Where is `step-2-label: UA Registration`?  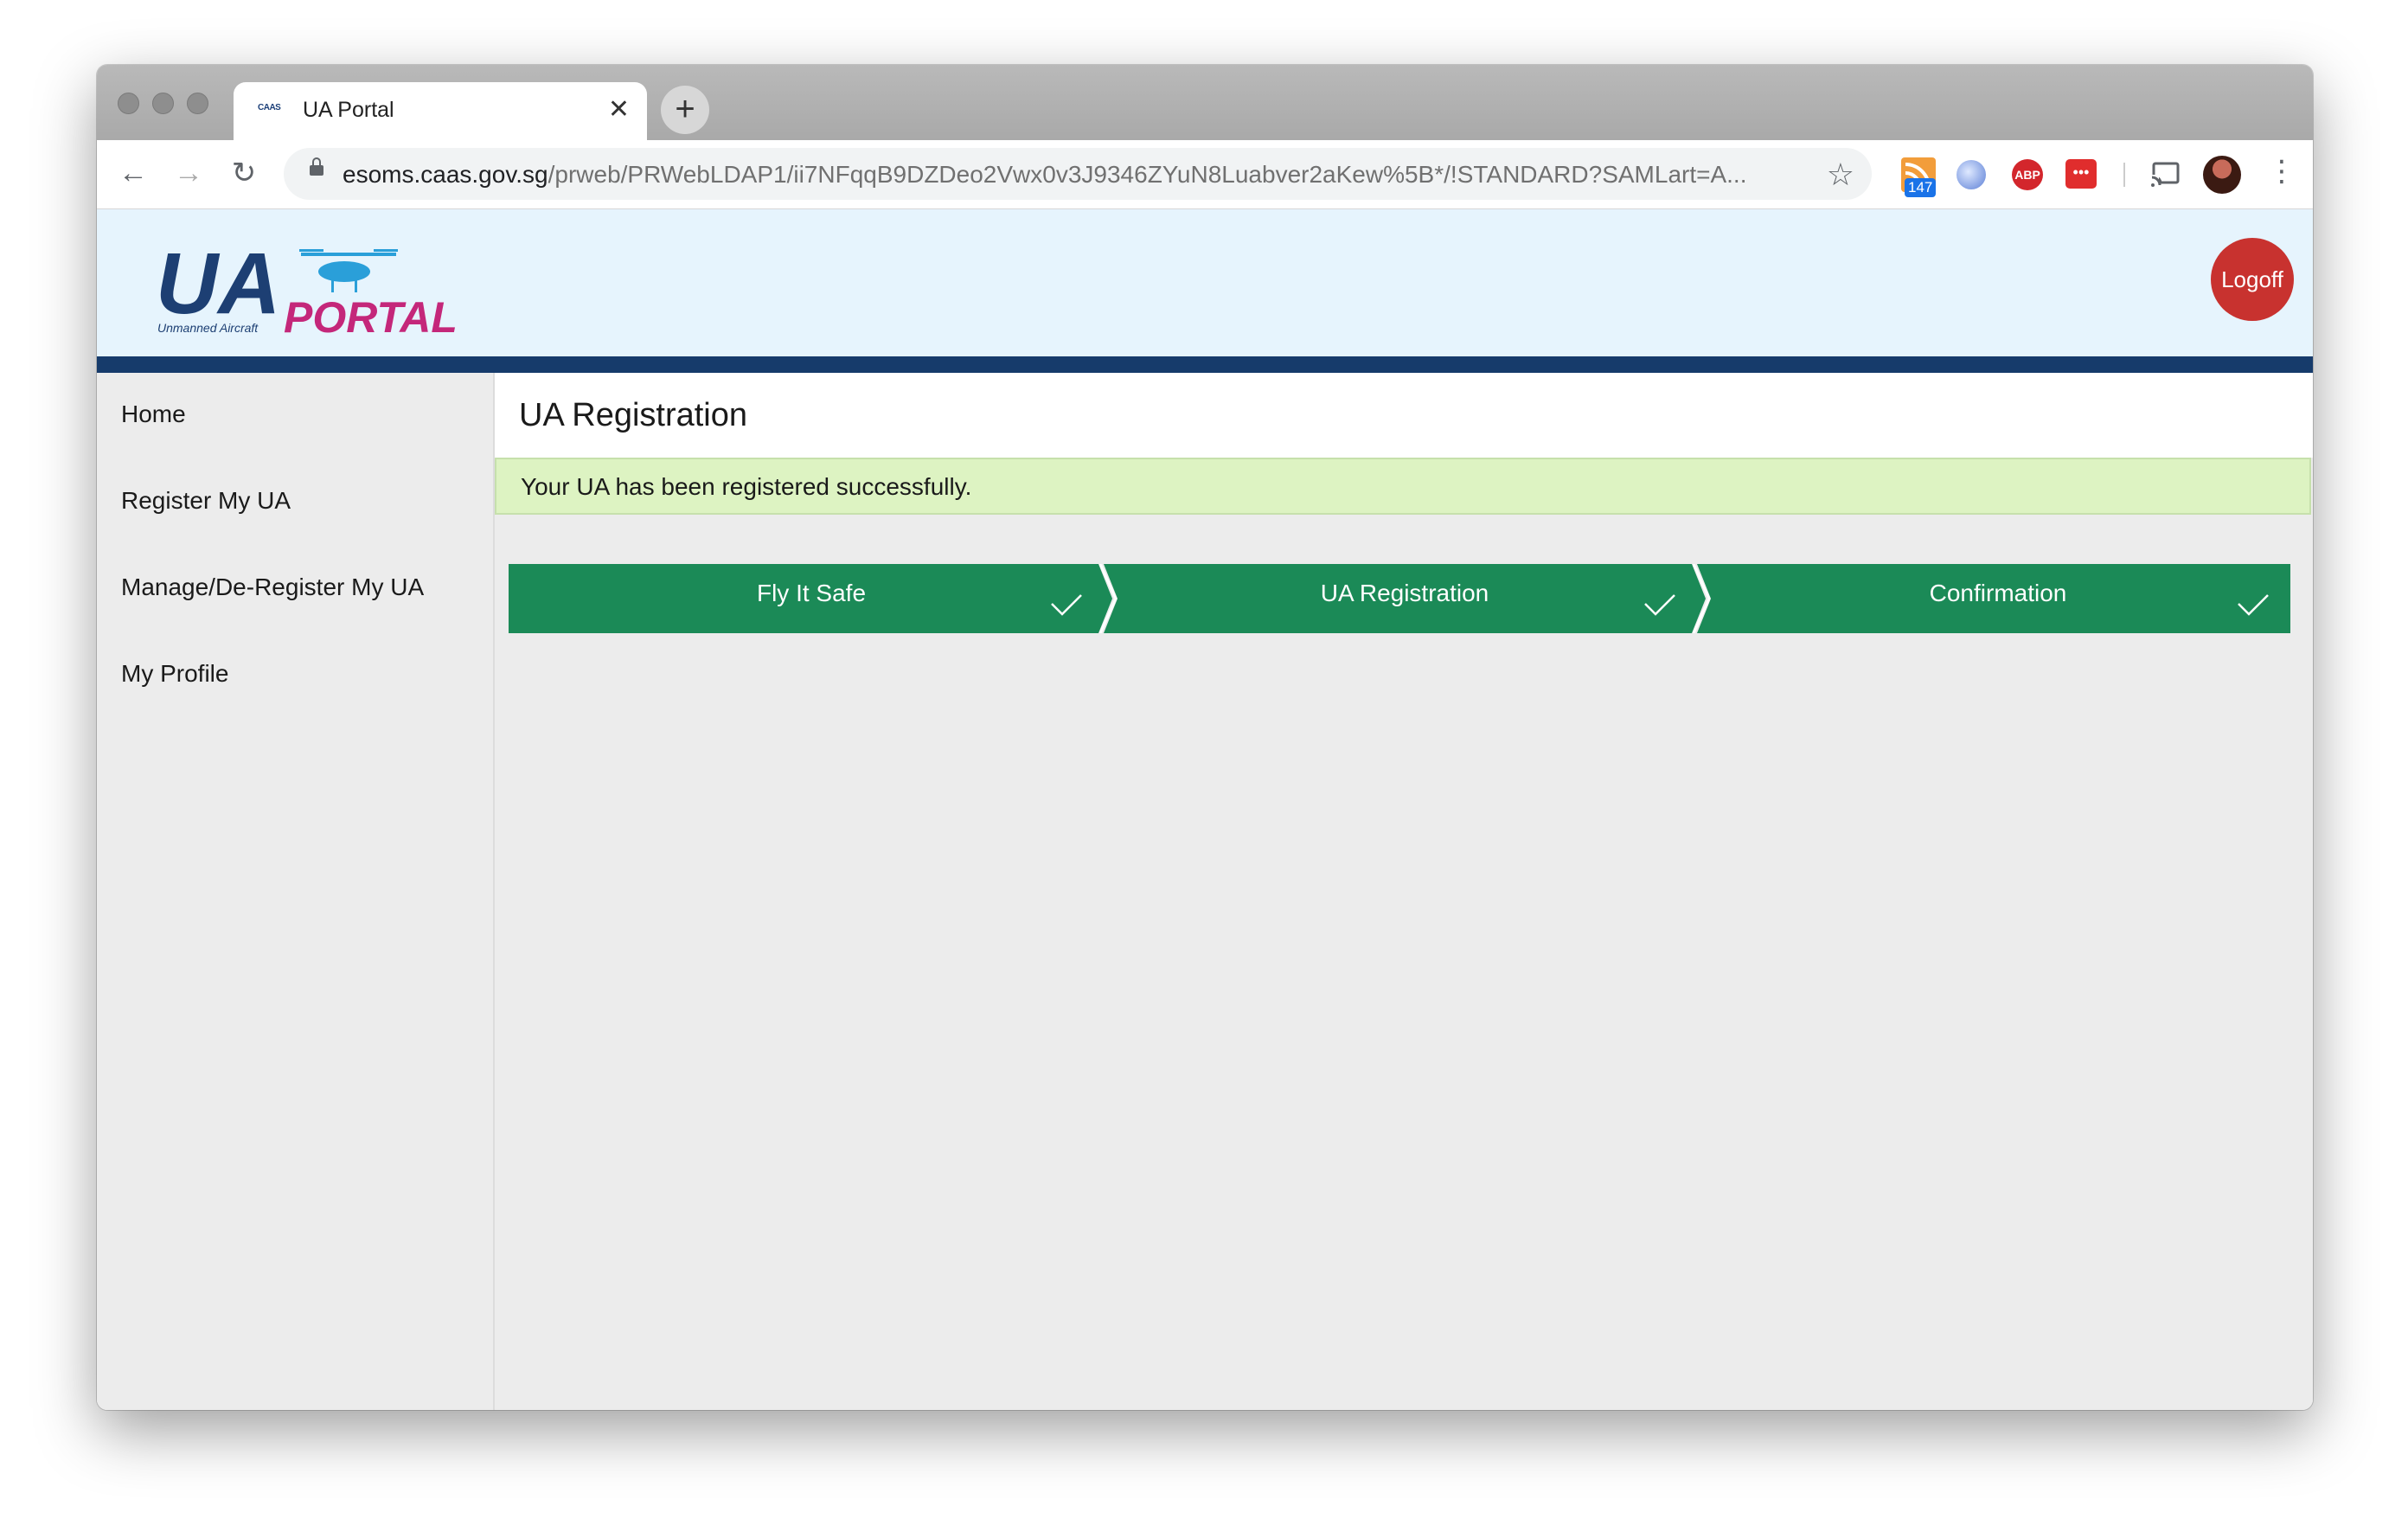
step-2-label: UA Registration is located at coordinates (1404, 593).